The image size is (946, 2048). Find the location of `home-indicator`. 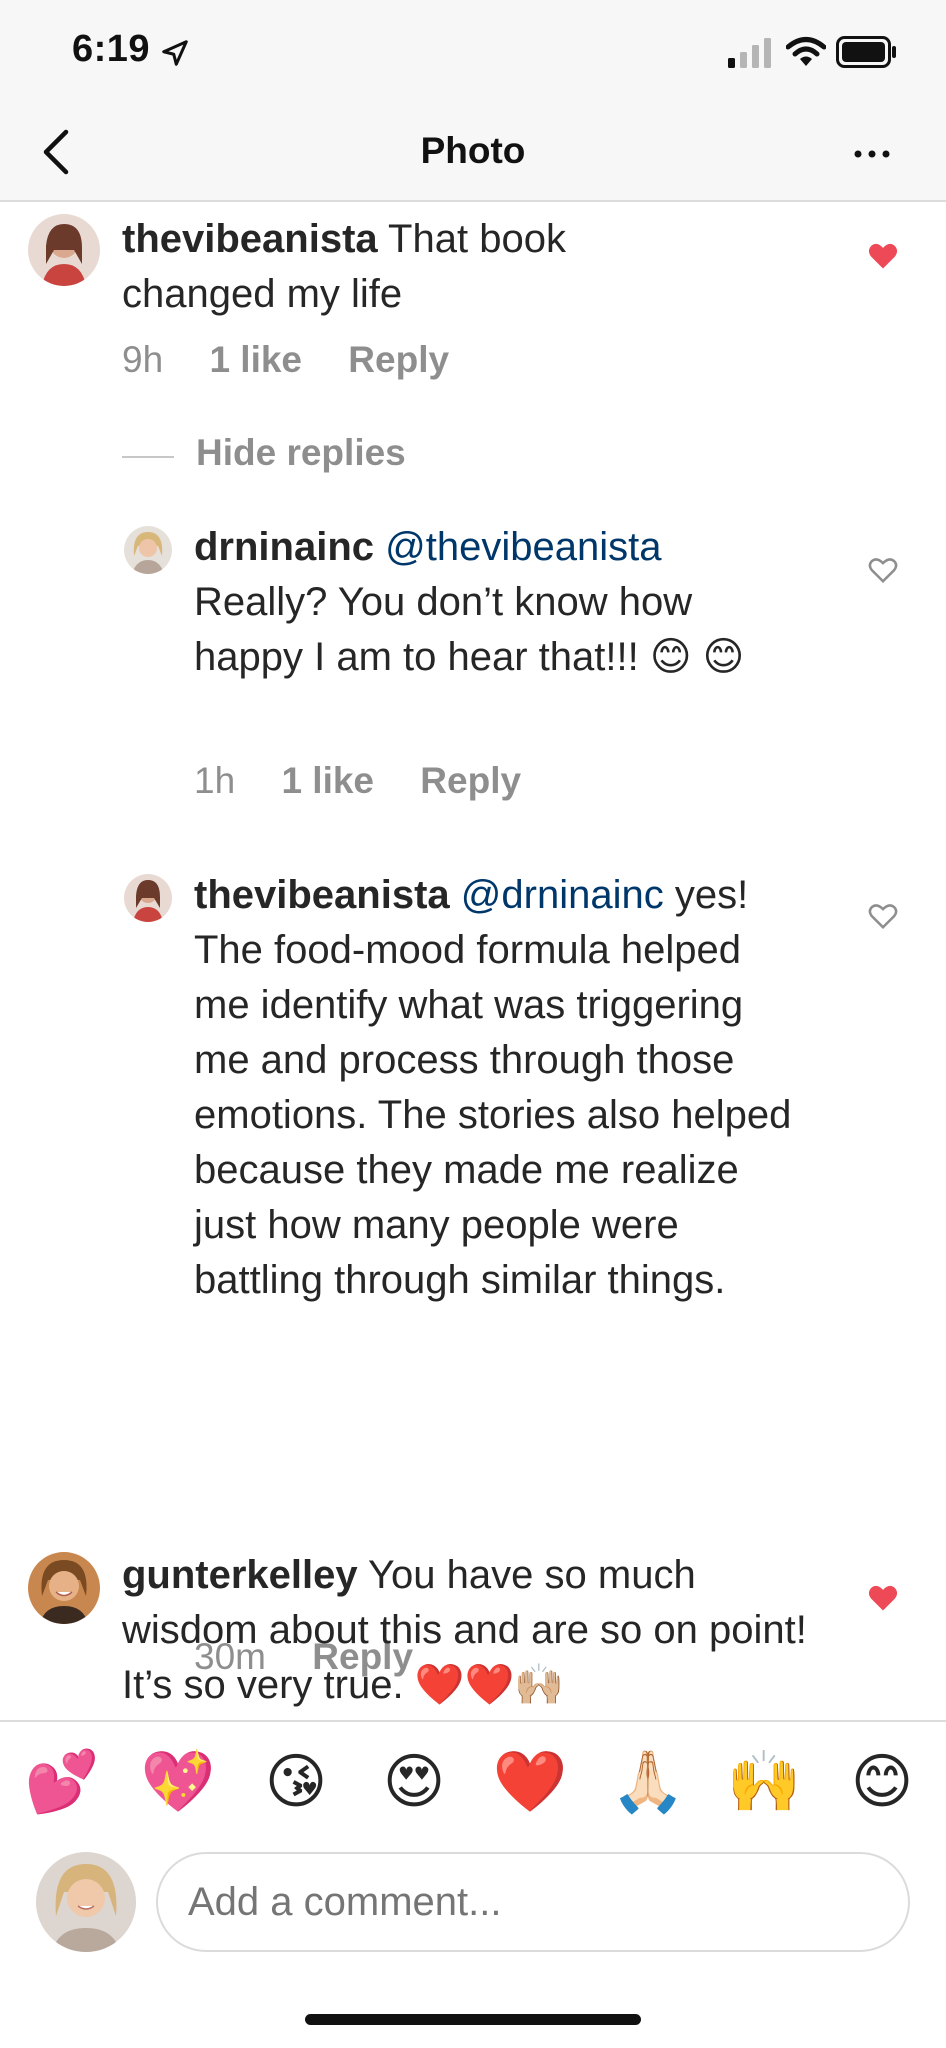

home-indicator is located at coordinates (473, 2019).